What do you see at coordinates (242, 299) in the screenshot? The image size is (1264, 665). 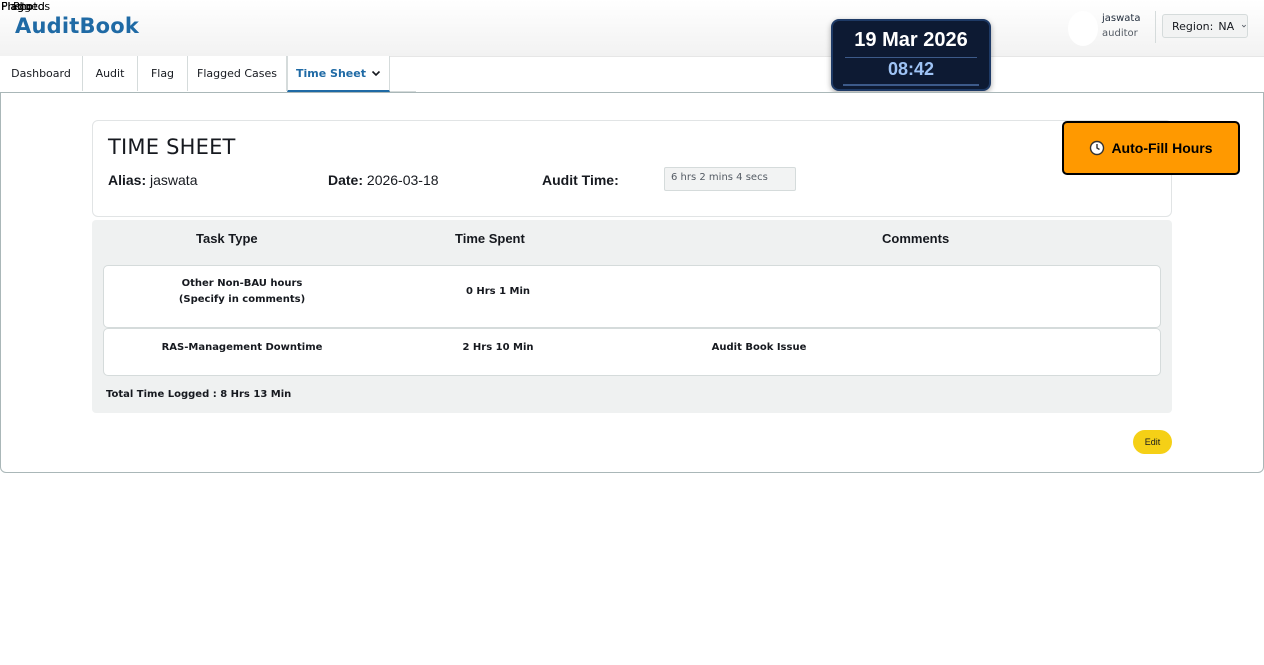 I see `task-type-line2: (Specify in comments)` at bounding box center [242, 299].